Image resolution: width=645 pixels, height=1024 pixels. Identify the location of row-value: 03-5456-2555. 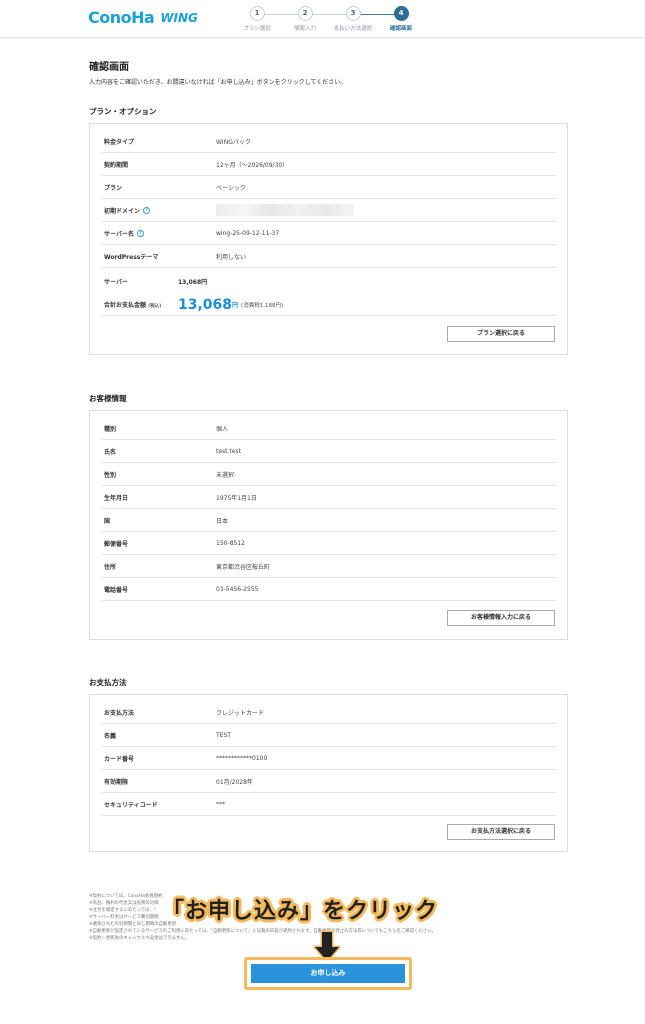
(237, 589).